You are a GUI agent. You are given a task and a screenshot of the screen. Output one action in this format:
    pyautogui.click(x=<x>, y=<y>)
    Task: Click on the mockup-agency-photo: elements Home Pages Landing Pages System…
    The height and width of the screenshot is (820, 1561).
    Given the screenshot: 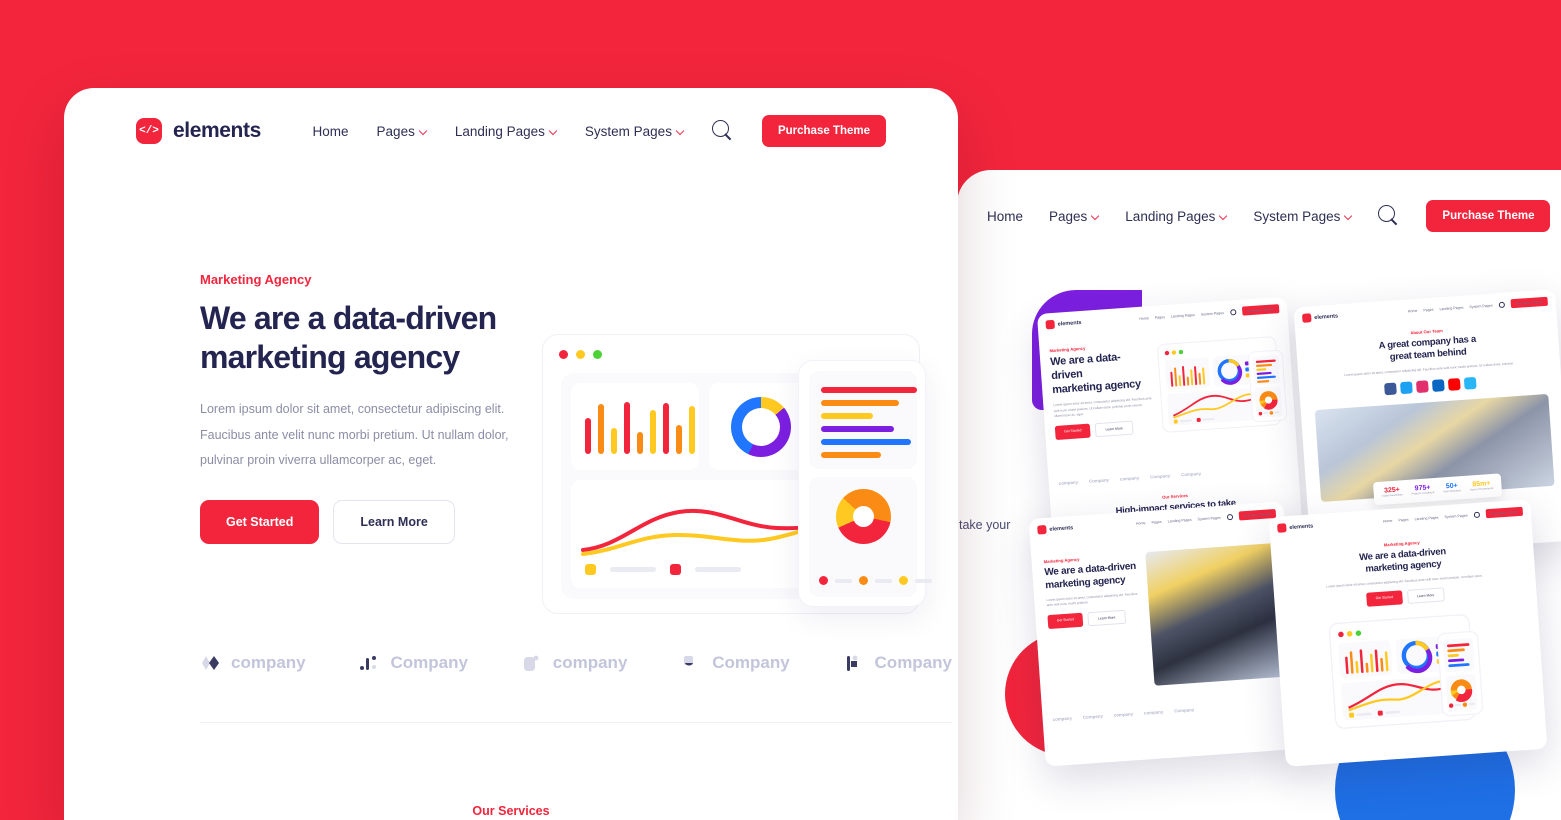 What is the action you would take?
    pyautogui.click(x=1164, y=634)
    